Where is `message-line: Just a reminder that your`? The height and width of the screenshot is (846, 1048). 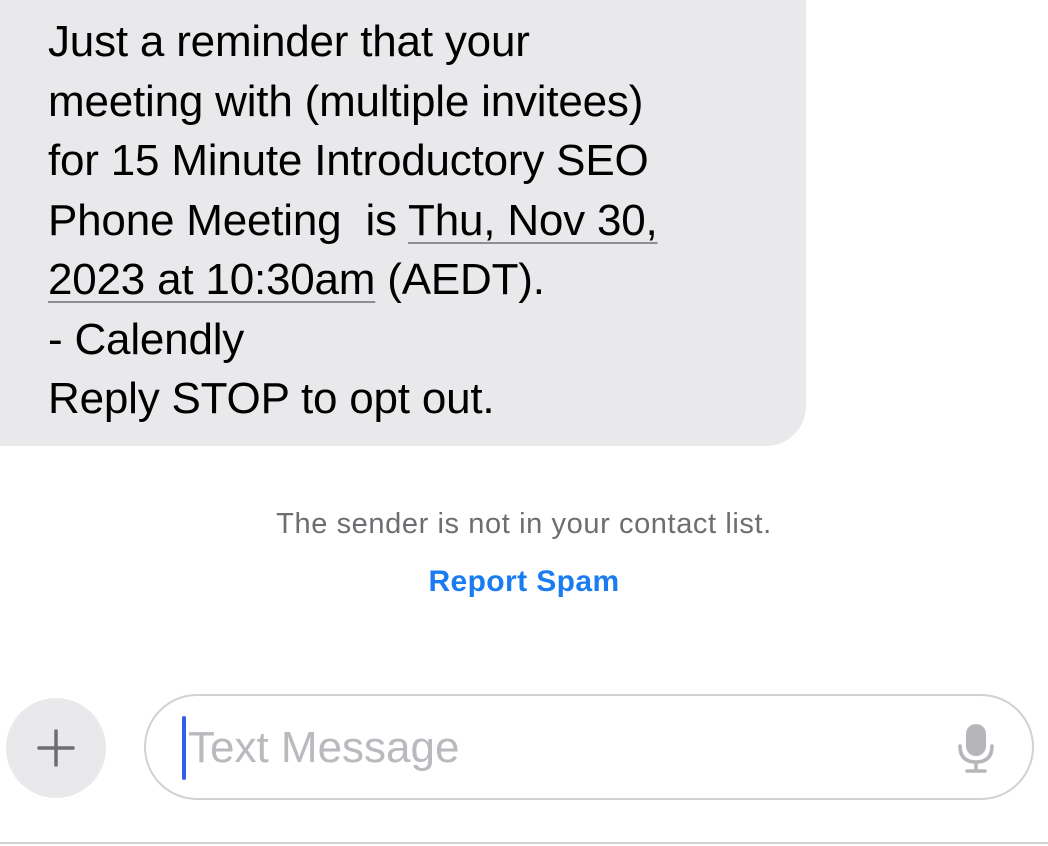 message-line: Just a reminder that your is located at coordinates (289, 41).